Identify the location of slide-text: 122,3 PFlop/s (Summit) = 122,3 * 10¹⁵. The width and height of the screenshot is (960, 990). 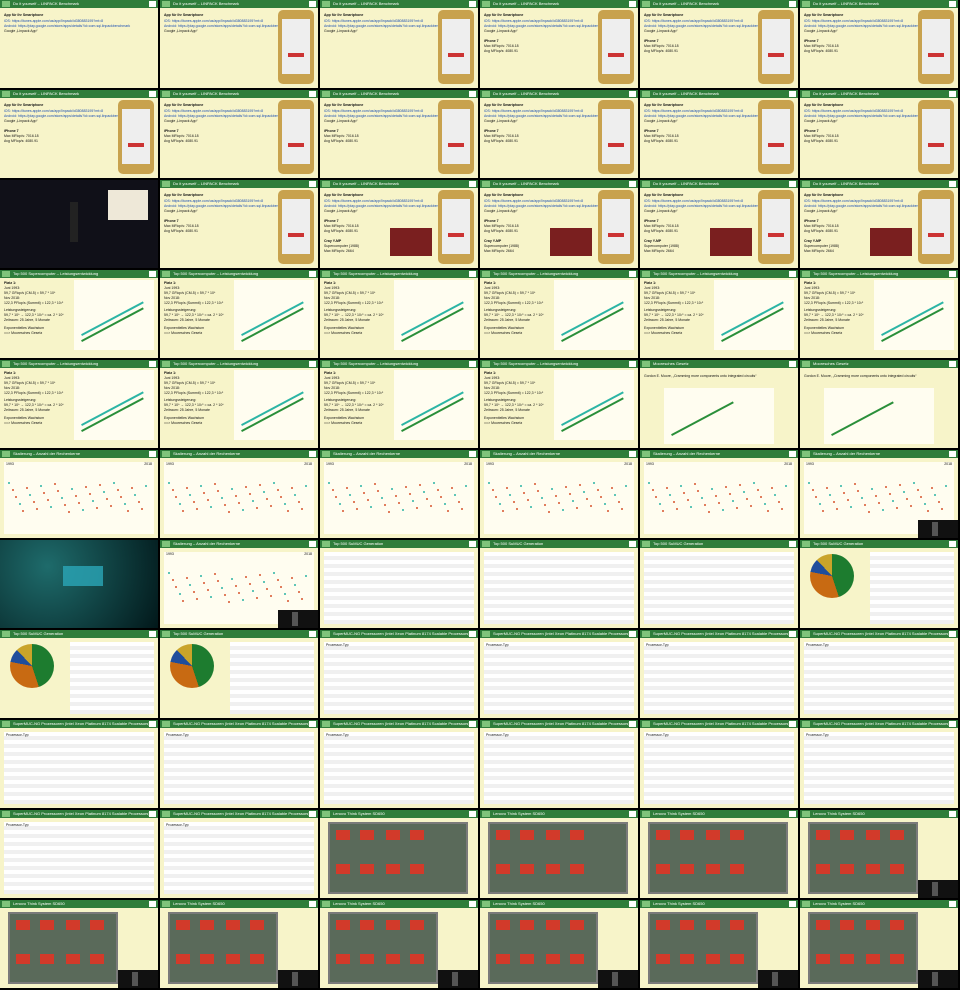
(354, 303).